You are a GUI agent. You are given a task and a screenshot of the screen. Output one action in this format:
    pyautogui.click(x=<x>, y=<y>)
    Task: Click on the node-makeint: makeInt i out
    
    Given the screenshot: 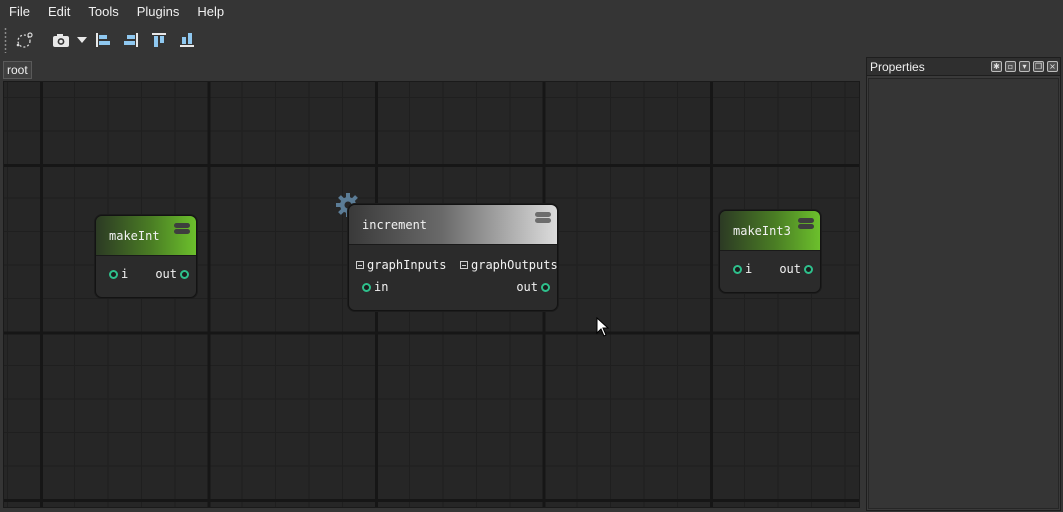 What is the action you would take?
    pyautogui.click(x=146, y=256)
    